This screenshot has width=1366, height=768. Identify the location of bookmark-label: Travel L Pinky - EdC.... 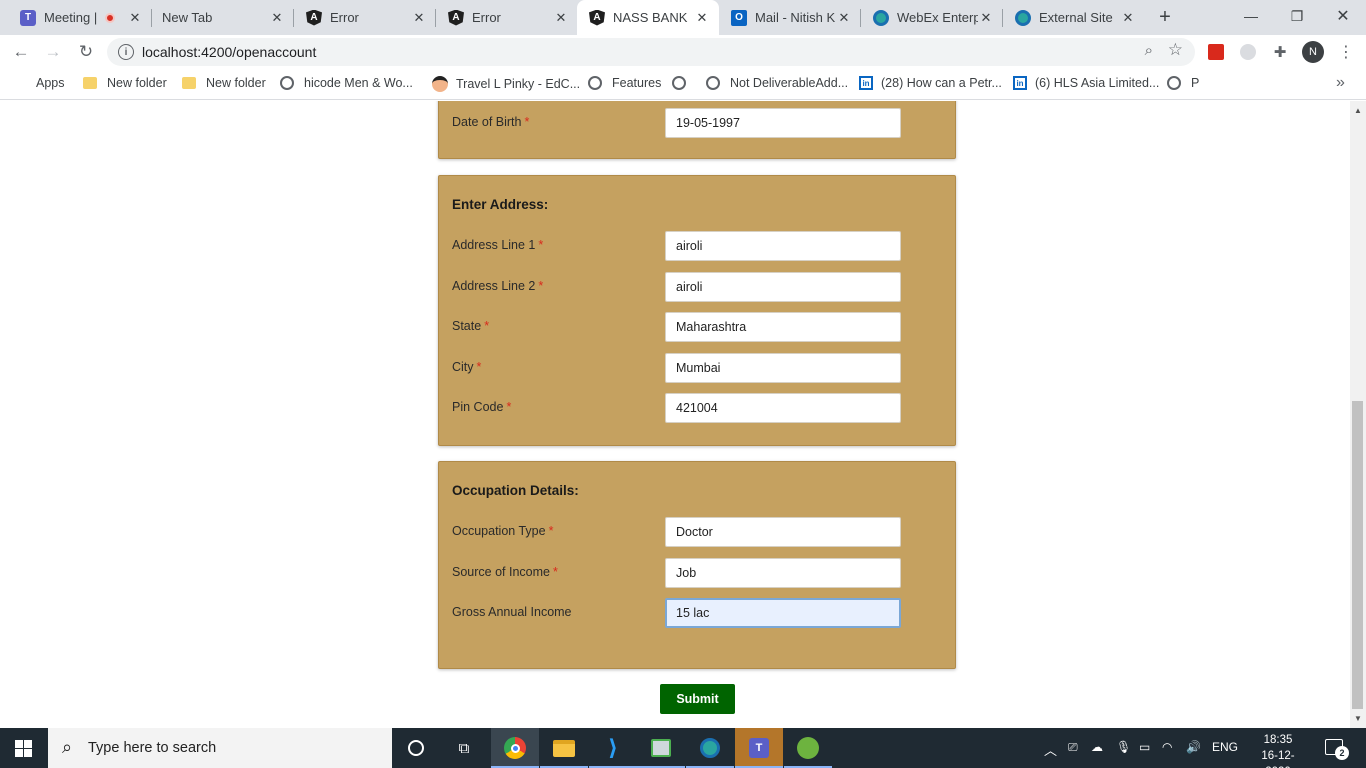
(518, 84).